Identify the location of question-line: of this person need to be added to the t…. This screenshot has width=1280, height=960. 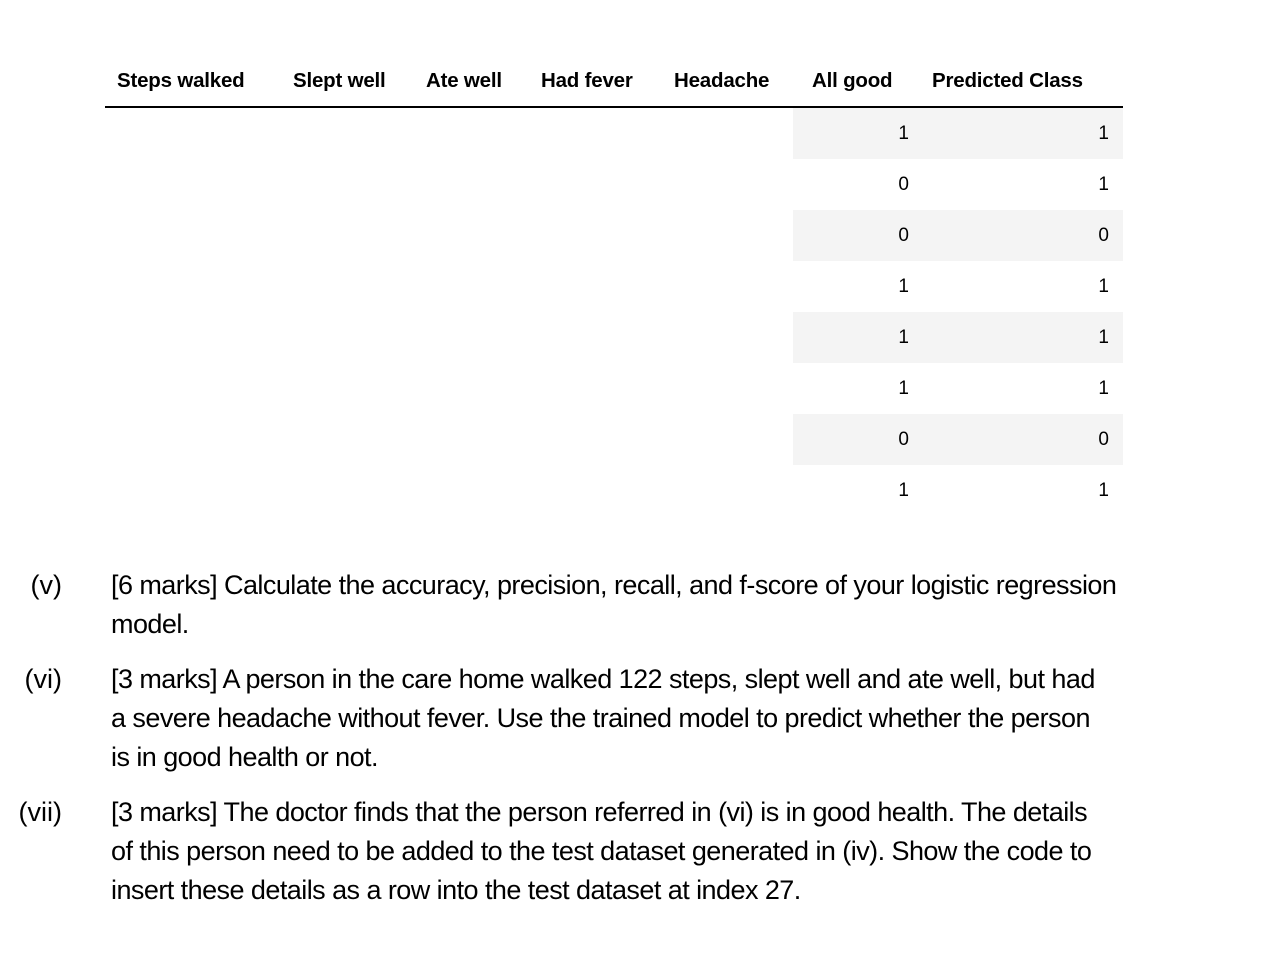
(601, 851).